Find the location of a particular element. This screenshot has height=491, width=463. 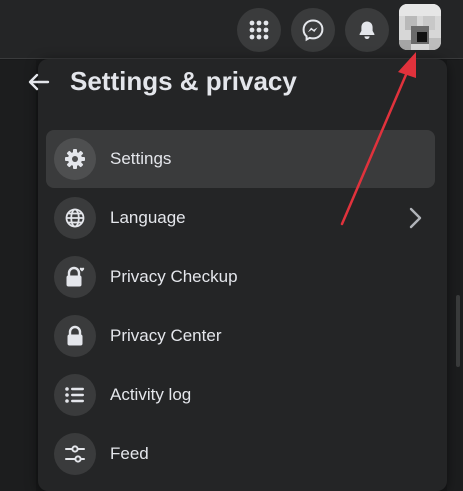

menu-grid-button is located at coordinates (259, 30).